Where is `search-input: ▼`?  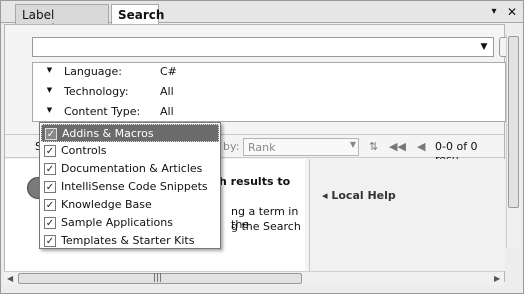 search-input: ▼ is located at coordinates (263, 47).